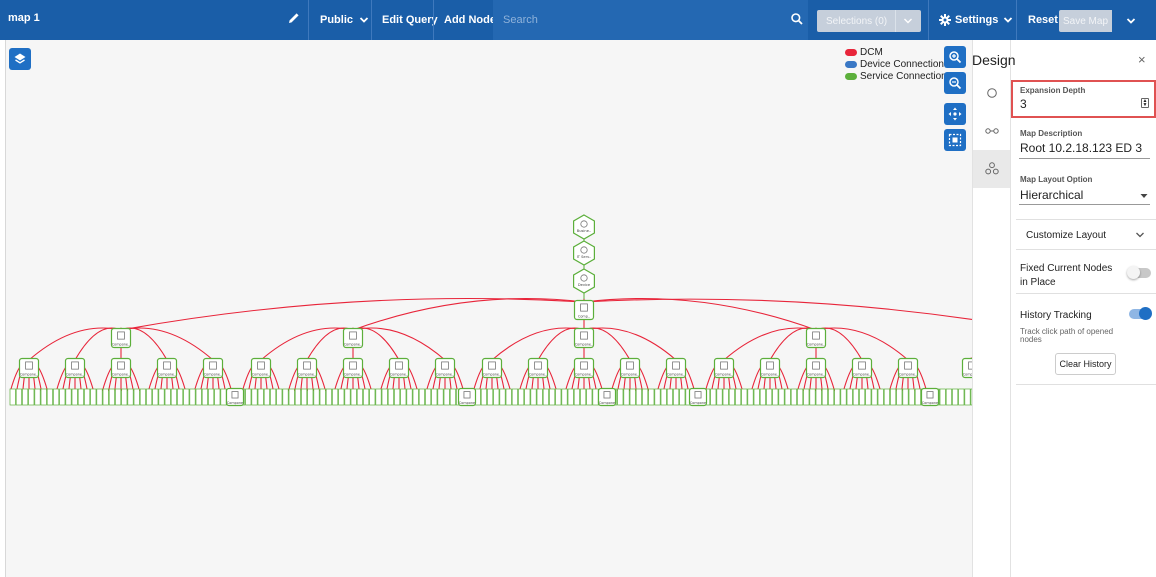 Image resolution: width=1156 pixels, height=577 pixels. I want to click on save-map-button: Save Map, so click(1085, 21).